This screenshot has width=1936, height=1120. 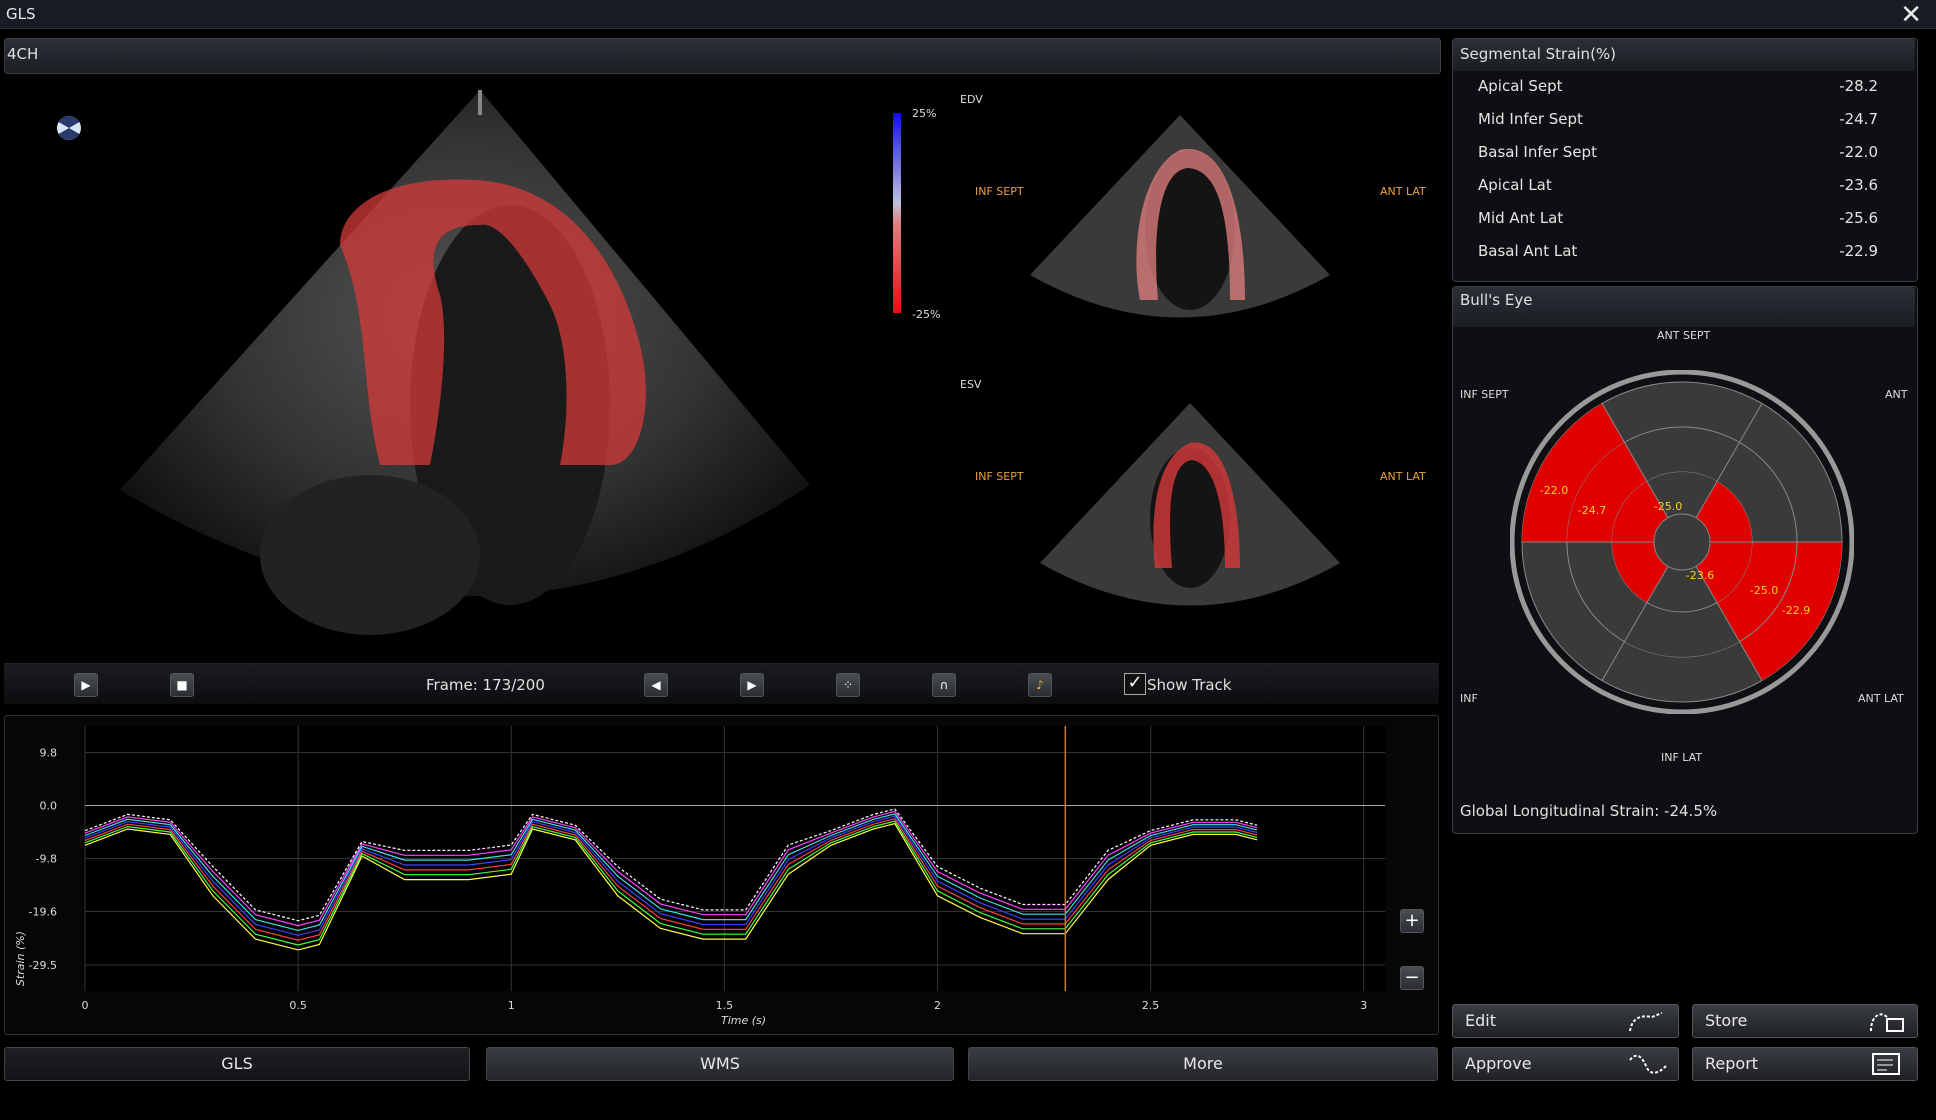 What do you see at coordinates (1151, 1005) in the screenshot?
I see `x-tick-label: 2.5` at bounding box center [1151, 1005].